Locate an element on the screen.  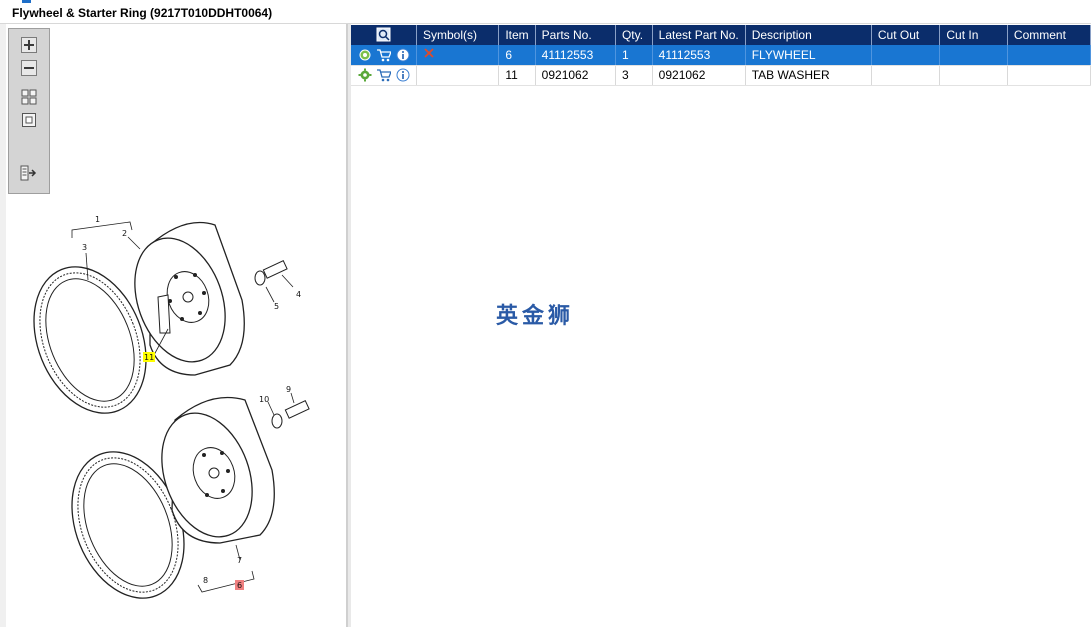
upper-bolt is located at coordinates (271, 273).